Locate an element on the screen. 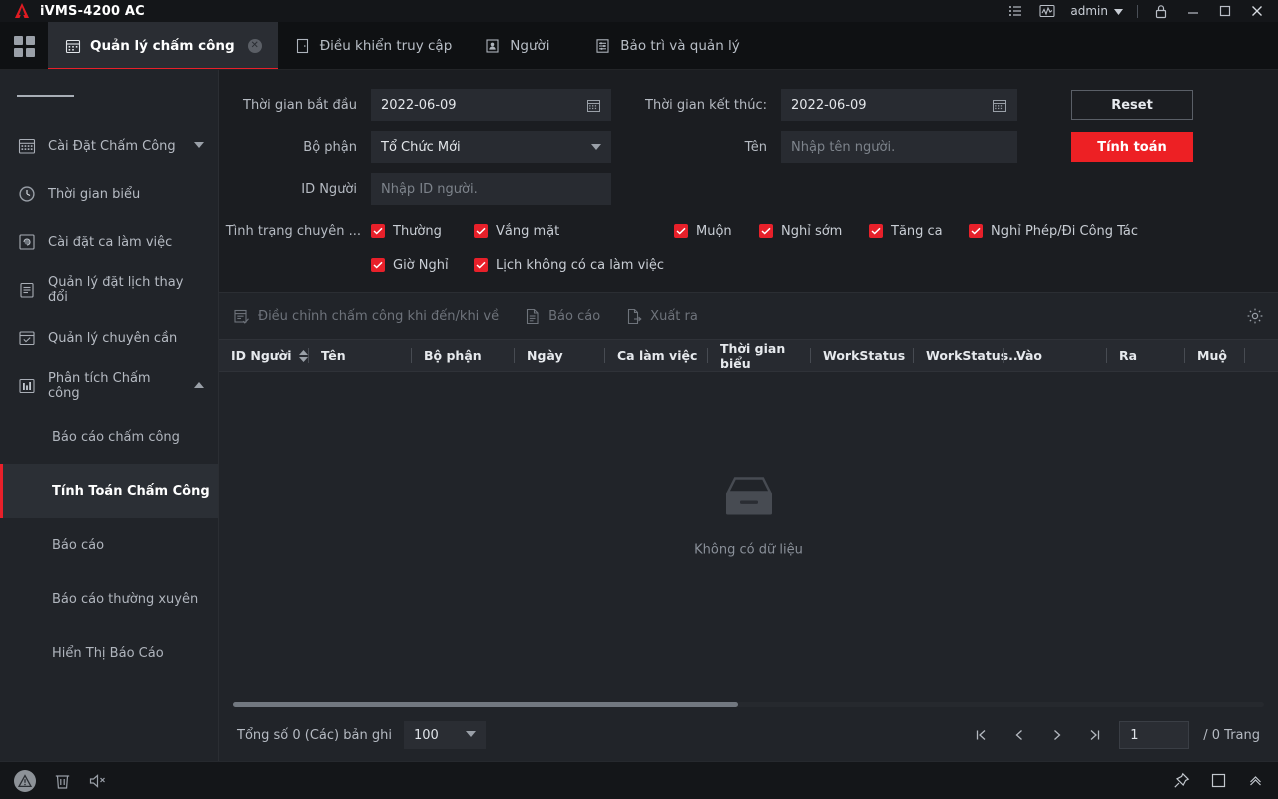 The height and width of the screenshot is (799, 1278). adjust-checkin-checkout-button: Điều chỉnh chấm công khi đến/khi về is located at coordinates (366, 316).